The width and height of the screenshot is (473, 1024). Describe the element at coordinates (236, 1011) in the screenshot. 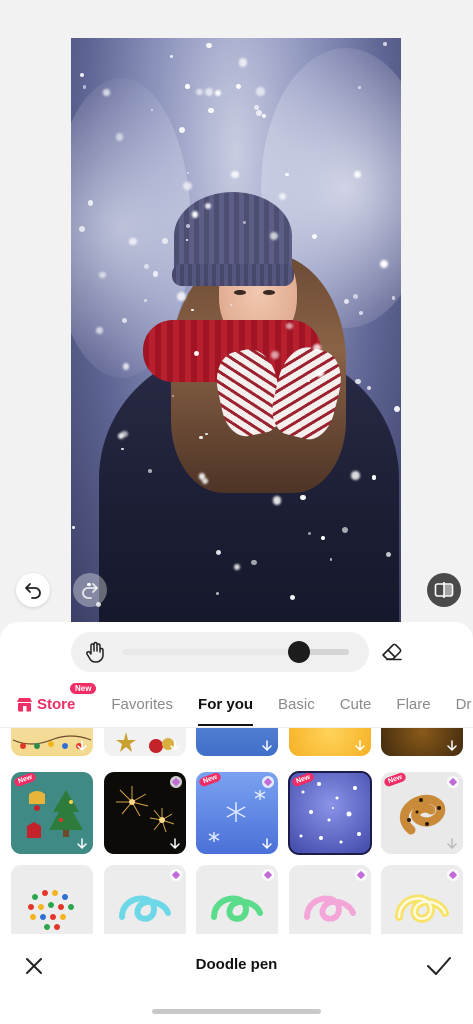

I see `home-indicator` at that location.